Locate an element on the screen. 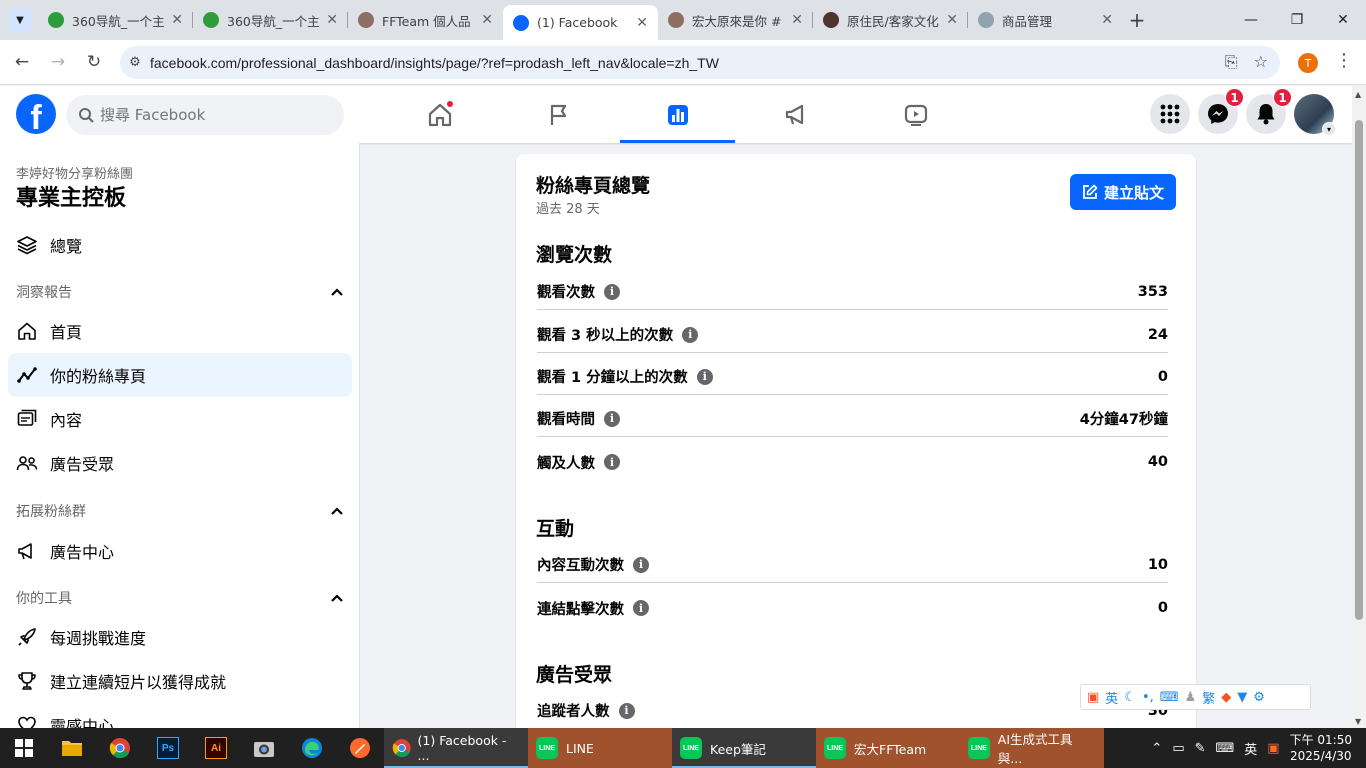 Image resolution: width=1366 pixels, height=768 pixels. restore-icon: ❐ is located at coordinates (1297, 20).